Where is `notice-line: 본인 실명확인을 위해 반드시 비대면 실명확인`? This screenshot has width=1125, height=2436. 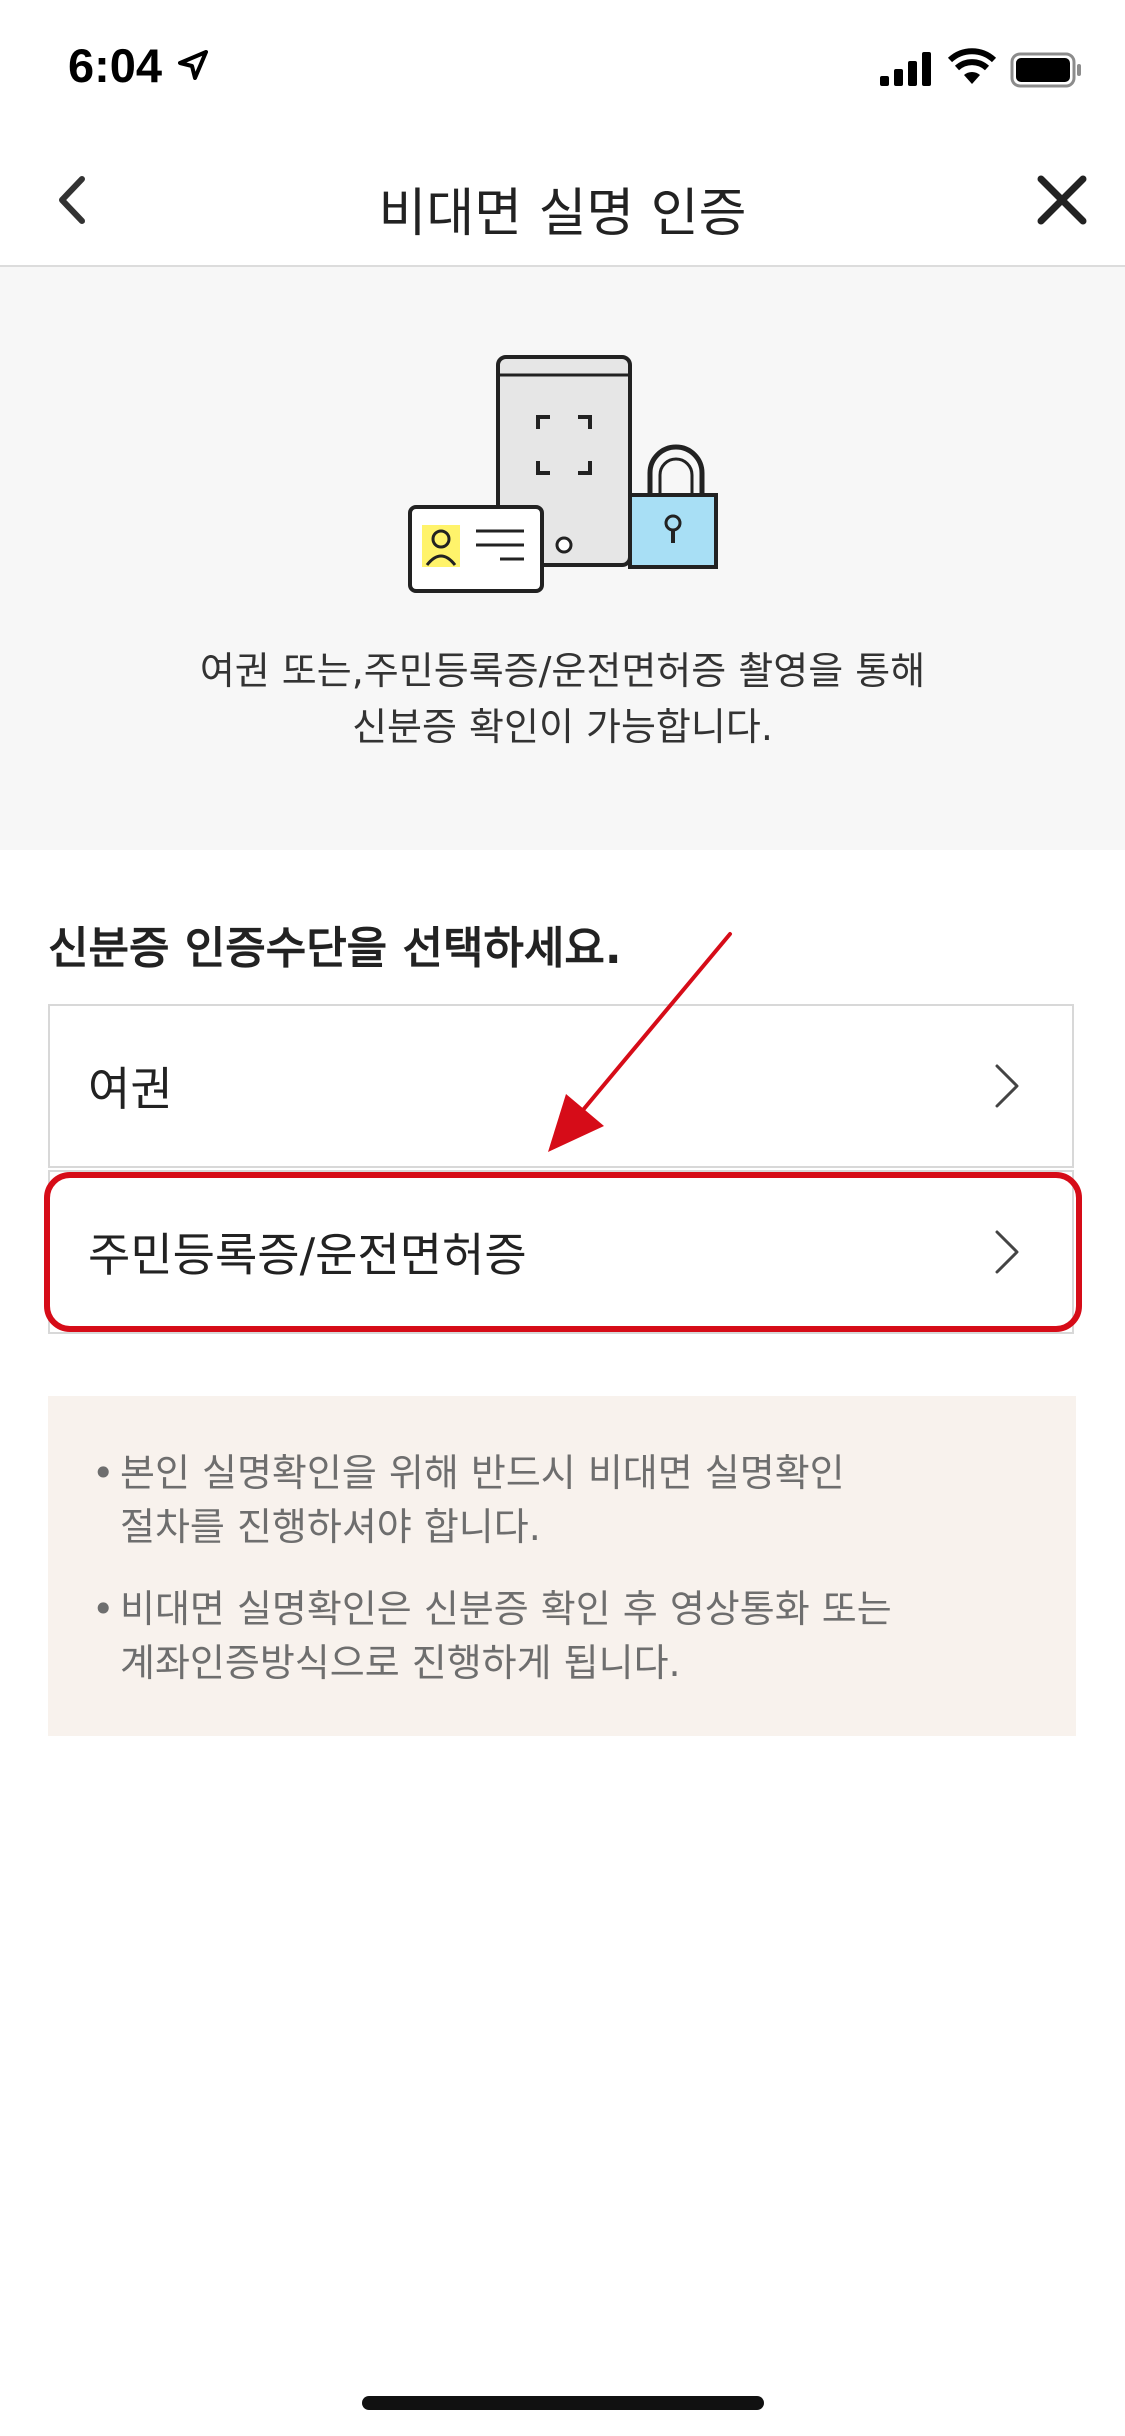
notice-line: 본인 실명확인을 위해 반드시 비대면 실명확인 is located at coordinates (482, 1473).